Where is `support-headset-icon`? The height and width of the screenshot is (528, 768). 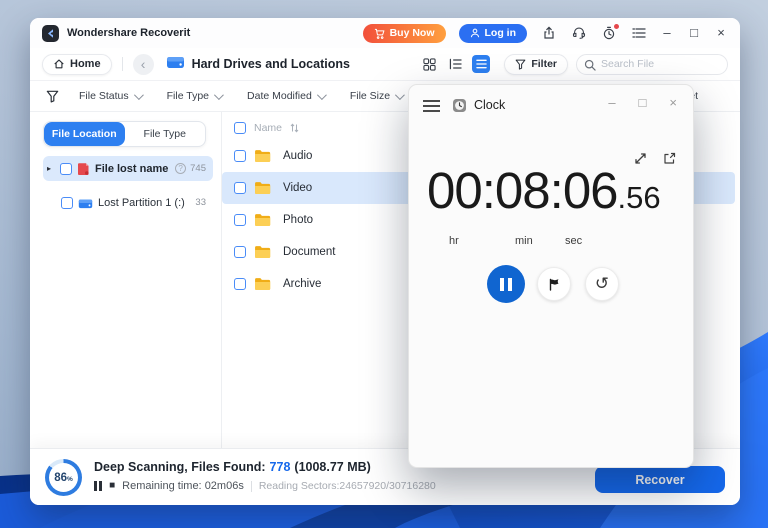
support-headset-icon is located at coordinates (578, 33).